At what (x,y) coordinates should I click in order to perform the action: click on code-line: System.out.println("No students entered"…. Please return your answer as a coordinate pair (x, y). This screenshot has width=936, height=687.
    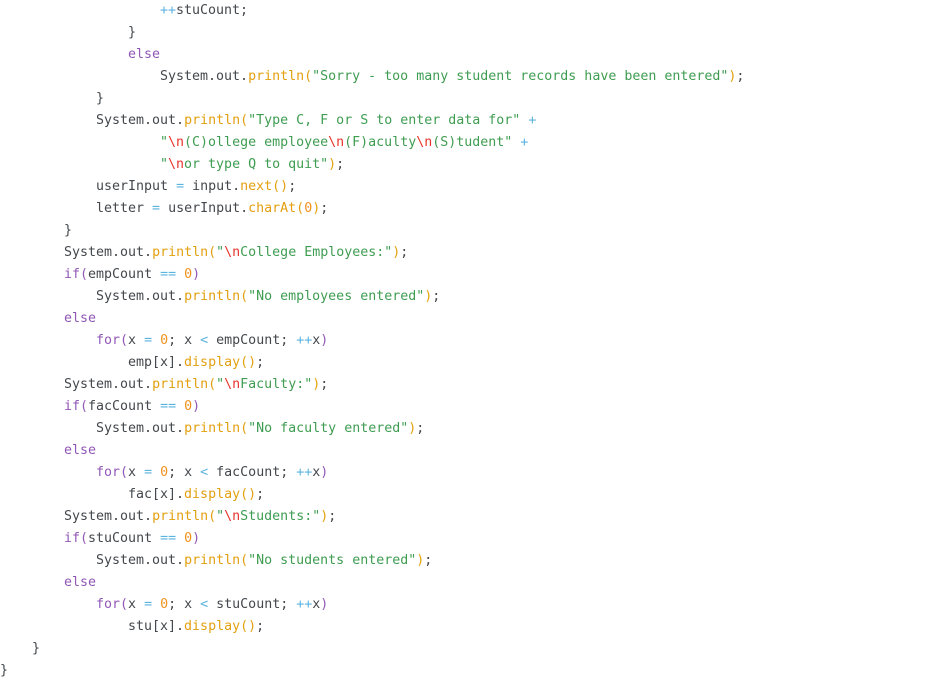
    Looking at the image, I should click on (468, 561).